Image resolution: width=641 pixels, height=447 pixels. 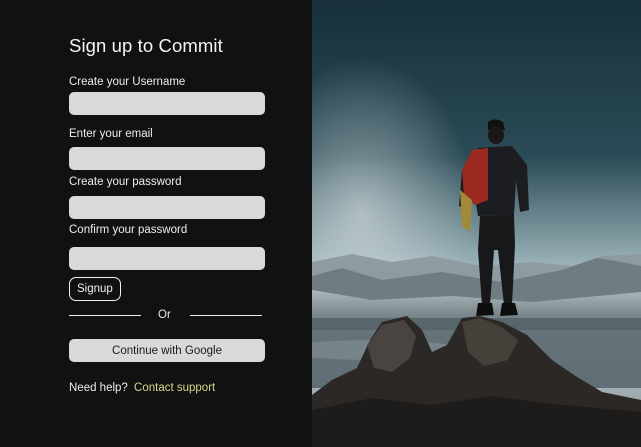 What do you see at coordinates (167, 207) in the screenshot?
I see `password-input` at bounding box center [167, 207].